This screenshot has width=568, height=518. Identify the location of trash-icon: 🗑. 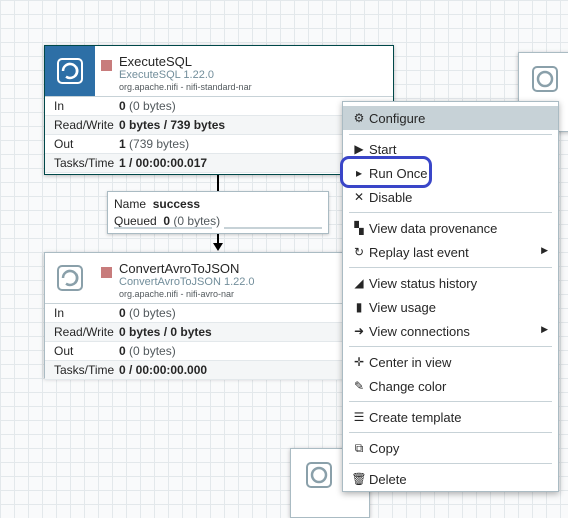
(359, 479).